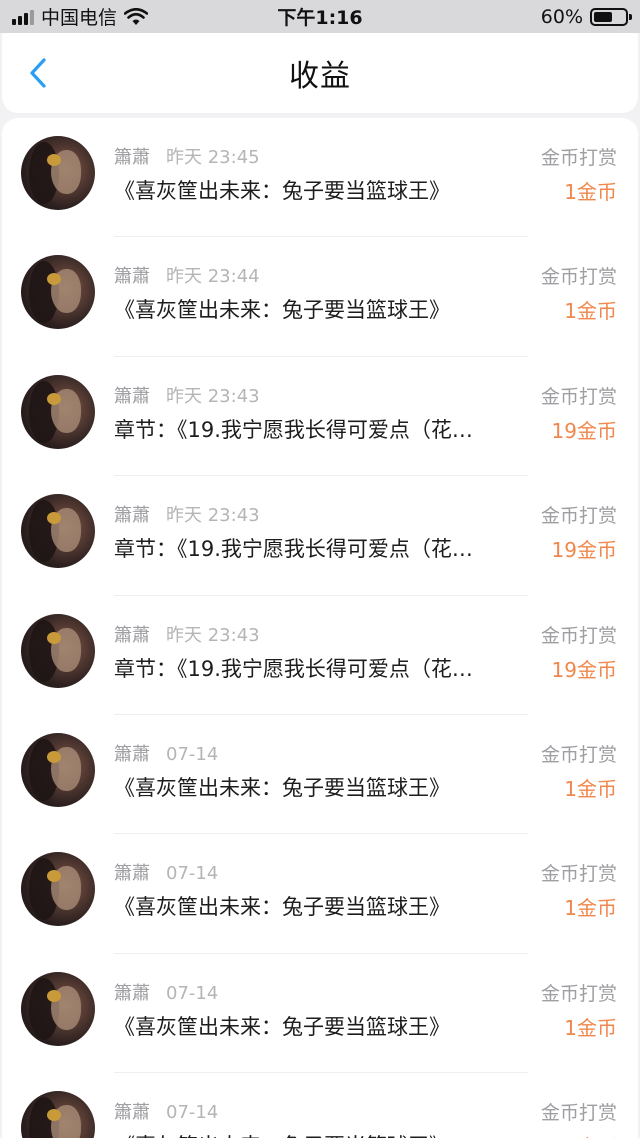  I want to click on status-bar: 中国电信 下午1:16 60%, so click(320, 16).